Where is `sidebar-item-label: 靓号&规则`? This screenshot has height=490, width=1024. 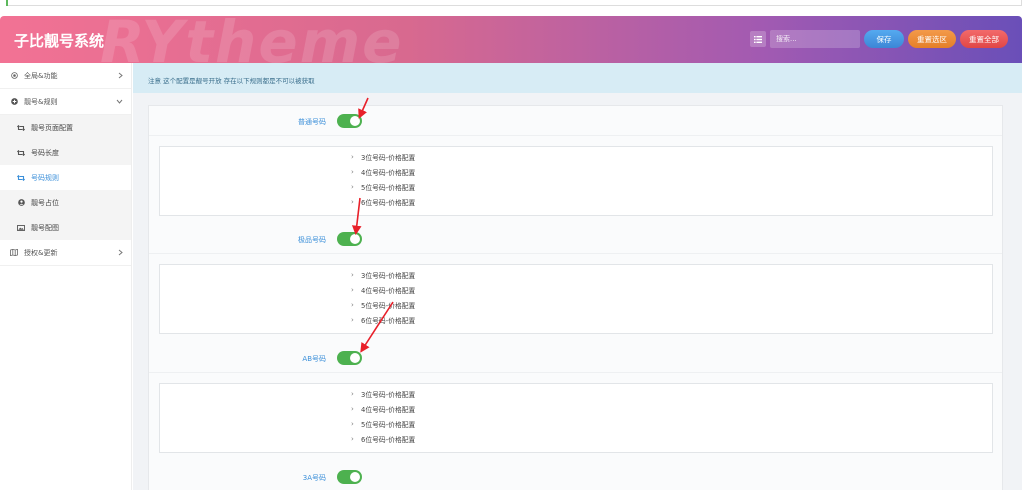
sidebar-item-label: 靓号&规则 is located at coordinates (41, 101).